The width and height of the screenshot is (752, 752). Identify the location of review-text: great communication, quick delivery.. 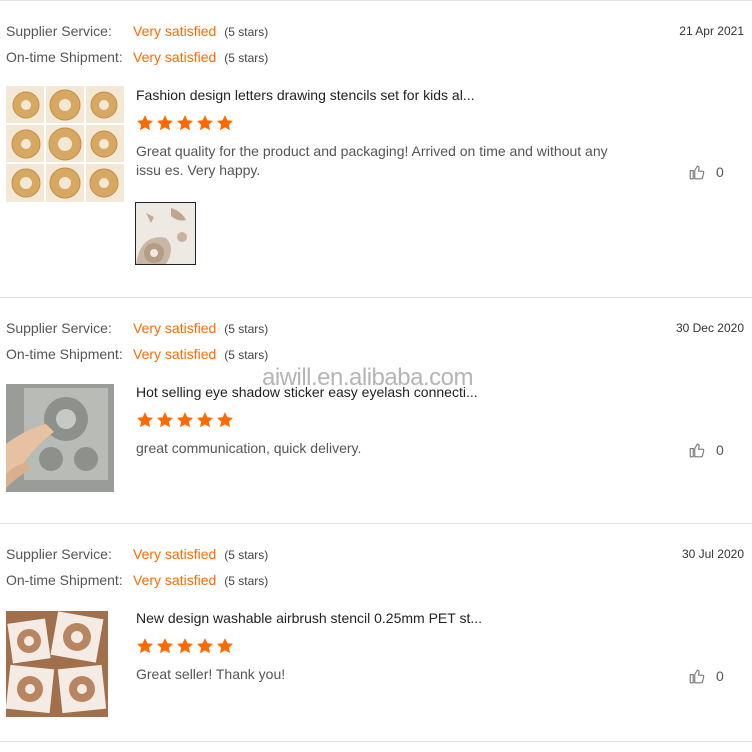
(249, 448).